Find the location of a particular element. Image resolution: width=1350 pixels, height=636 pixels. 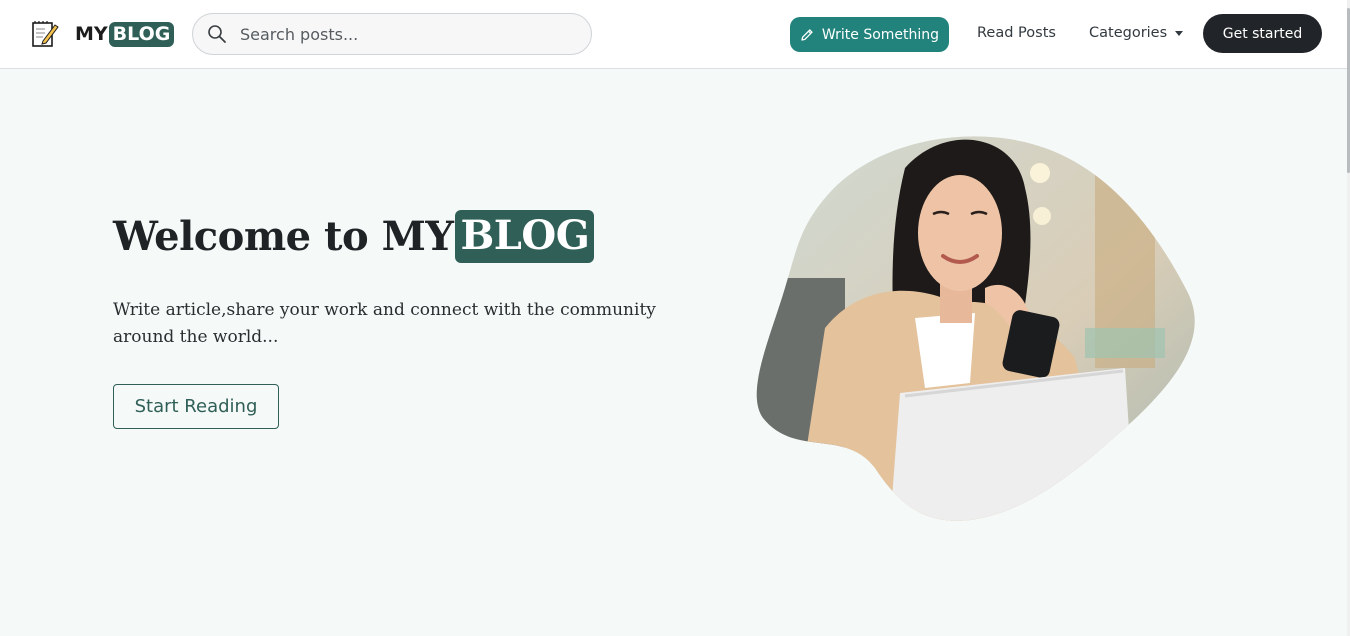

hero-title: Welcome to MY BLOG is located at coordinates (354, 236).